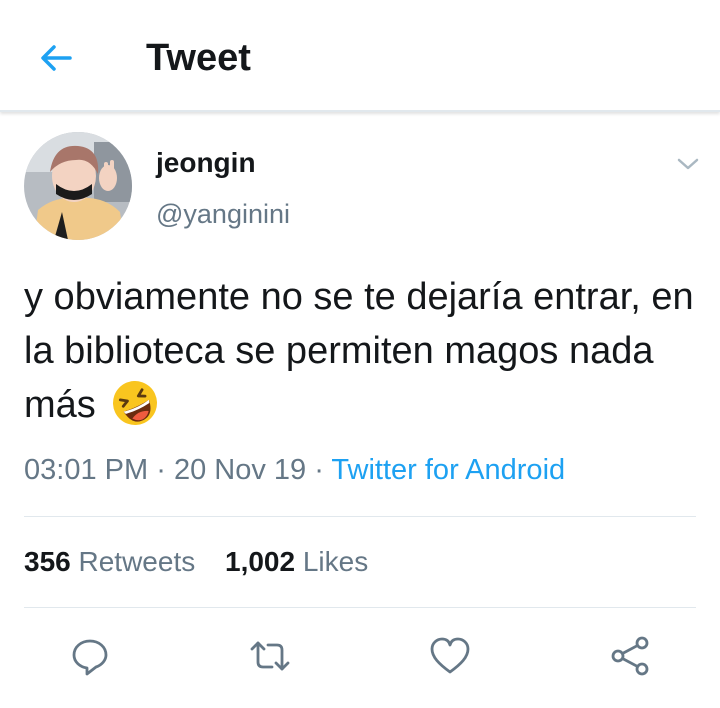  Describe the element at coordinates (448, 470) in the screenshot. I see `tweet-source-link: Twitter for Android` at that location.